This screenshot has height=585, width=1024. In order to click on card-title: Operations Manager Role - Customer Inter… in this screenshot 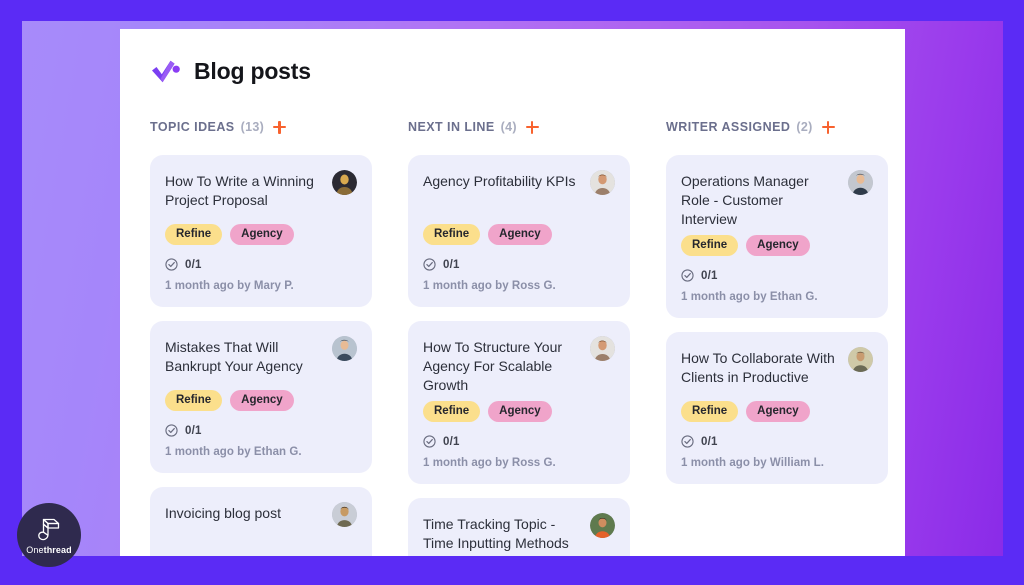, I will do `click(745, 200)`.